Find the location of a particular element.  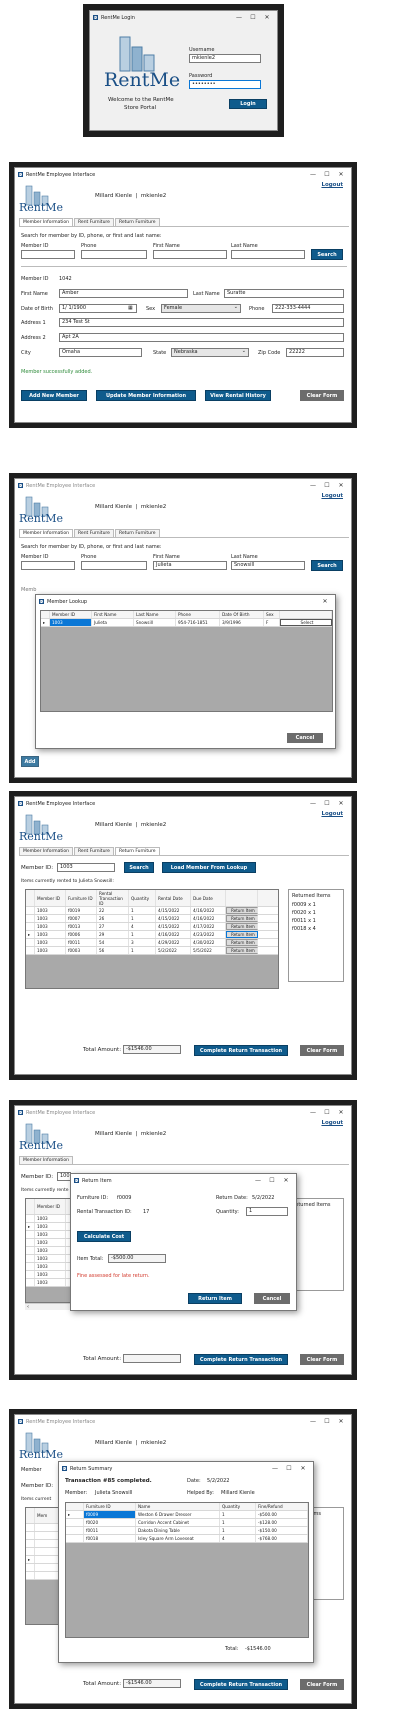

cell-qty: 4 is located at coordinates (142, 926).